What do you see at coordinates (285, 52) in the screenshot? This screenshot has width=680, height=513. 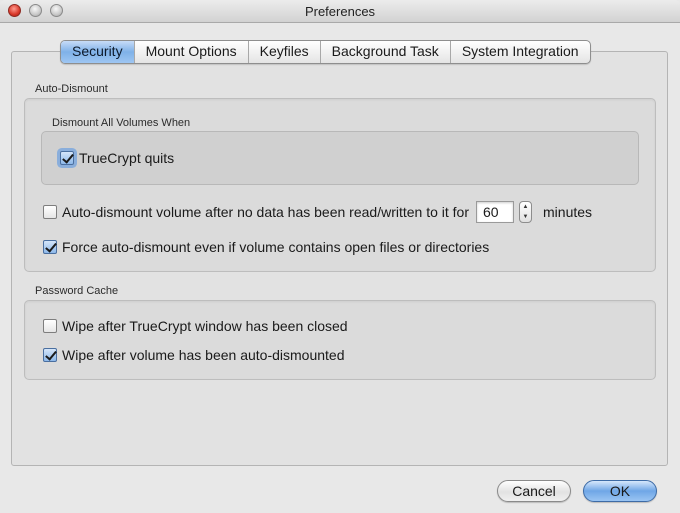 I see `tab-keyfiles: Keyfiles` at bounding box center [285, 52].